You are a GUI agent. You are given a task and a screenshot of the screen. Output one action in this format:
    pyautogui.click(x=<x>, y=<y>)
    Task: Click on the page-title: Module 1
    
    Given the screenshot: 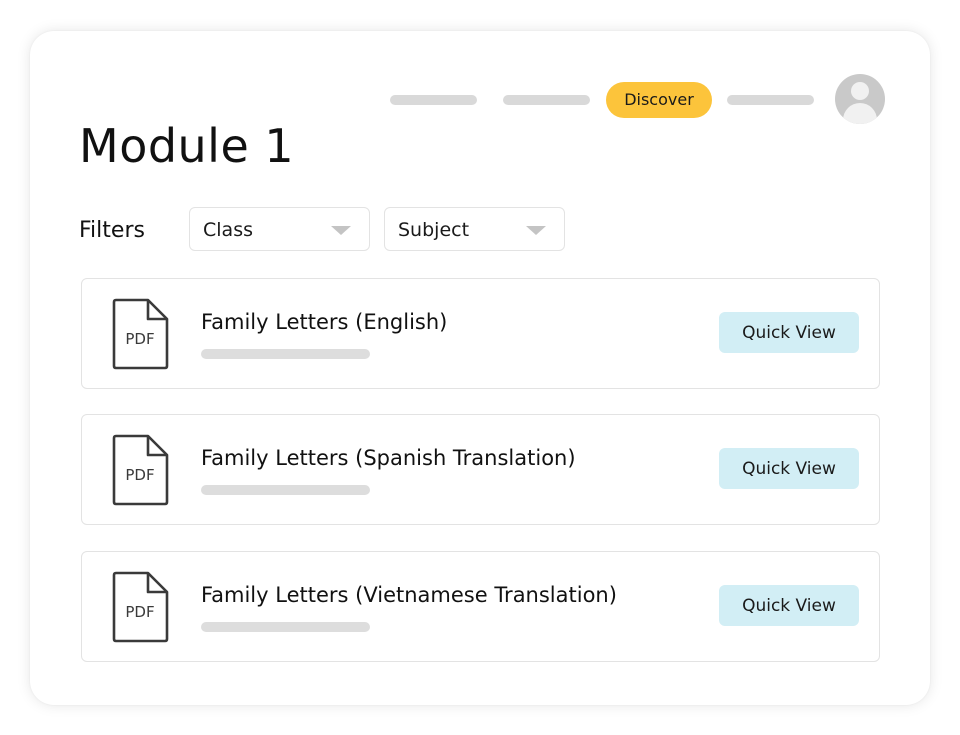 What is the action you would take?
    pyautogui.click(x=187, y=146)
    